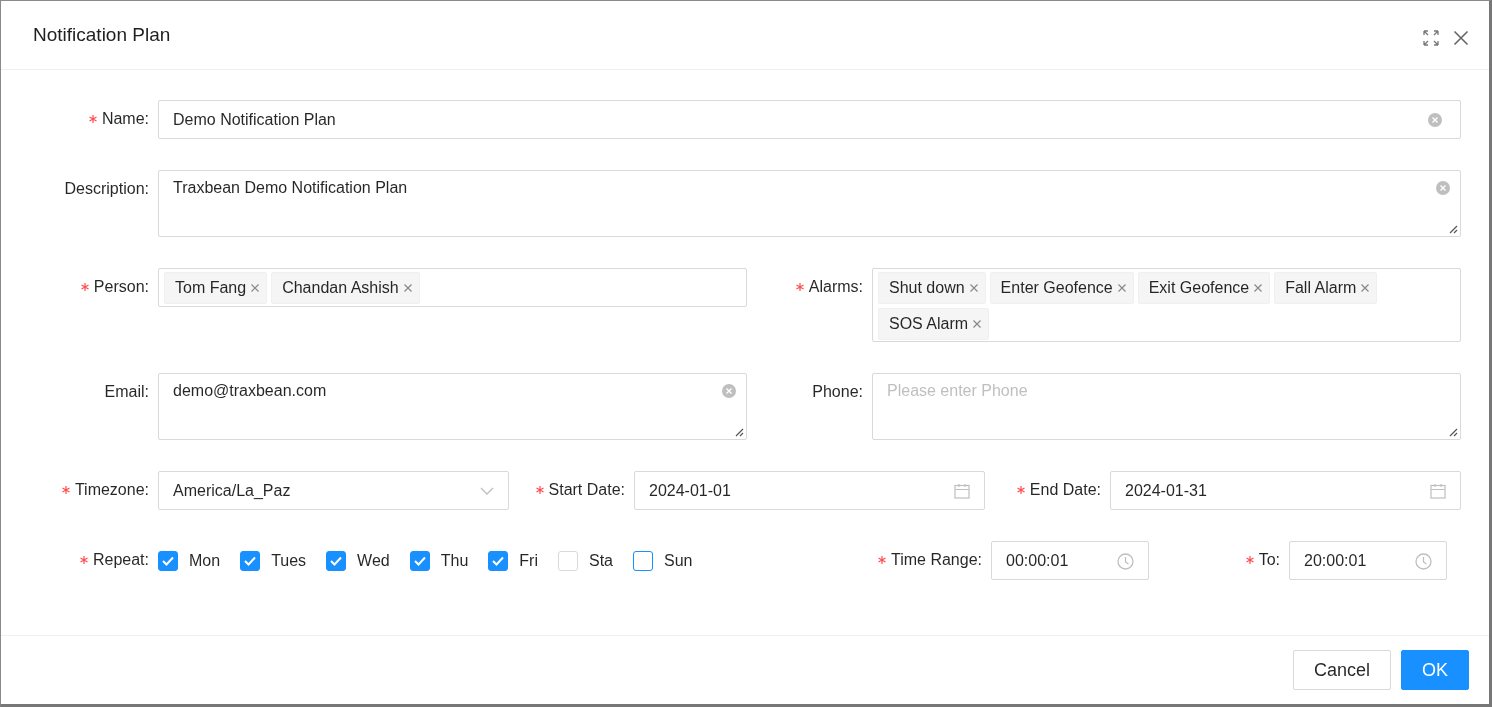 This screenshot has height=707, width=1492. I want to click on field-label: Alarms:, so click(835, 287).